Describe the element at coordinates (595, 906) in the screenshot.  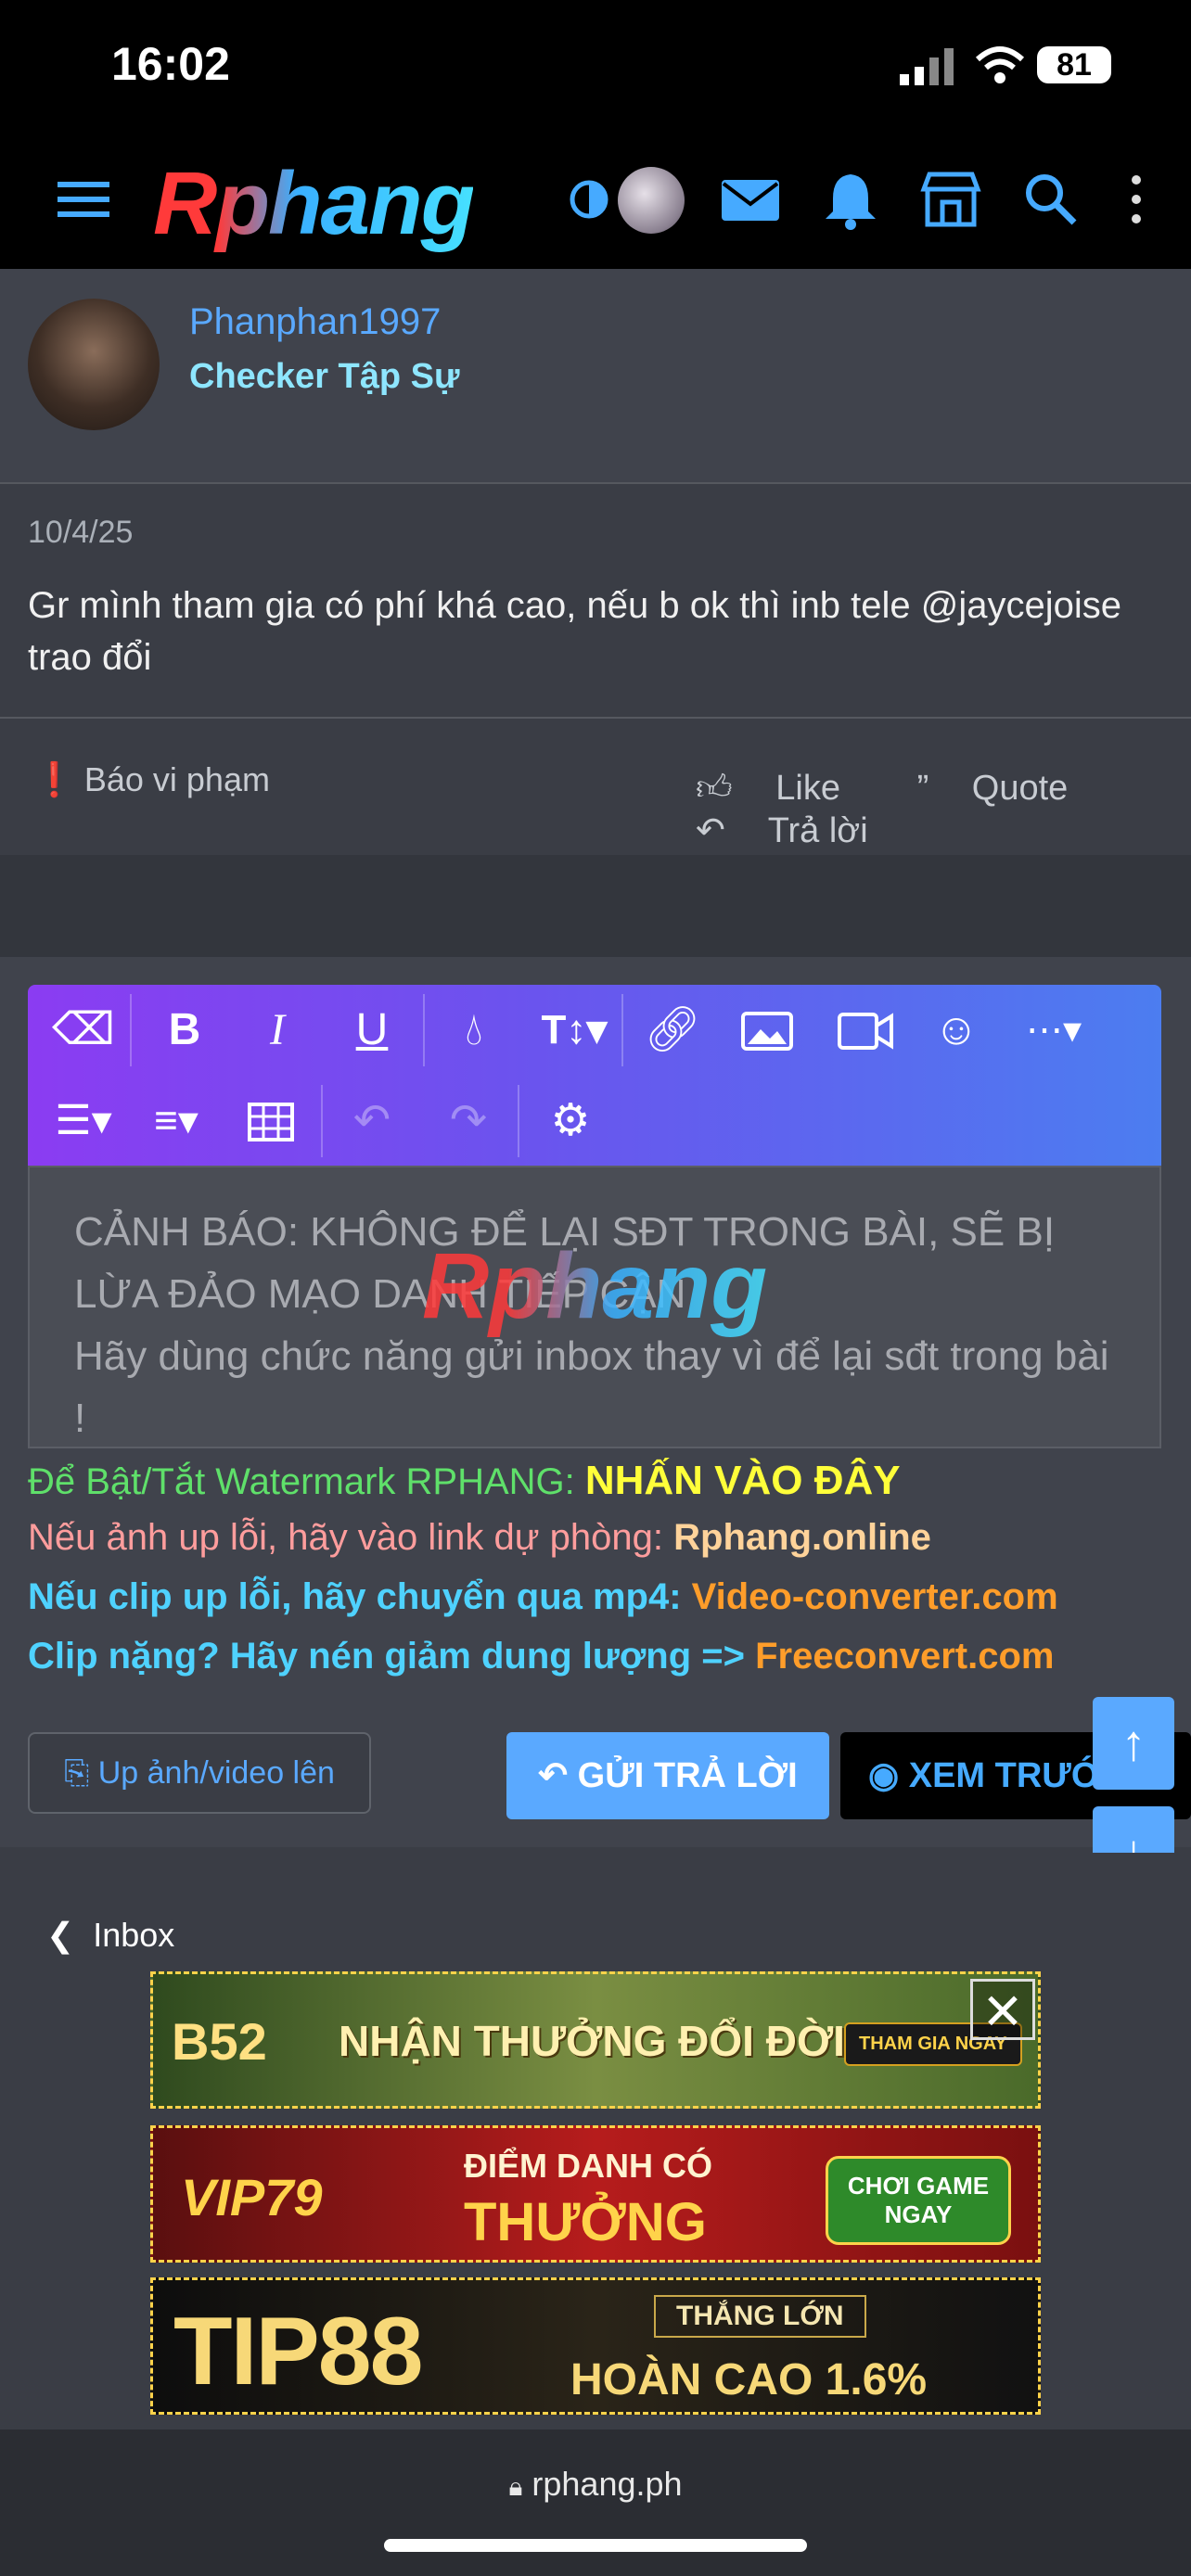
I see `section-gap` at that location.